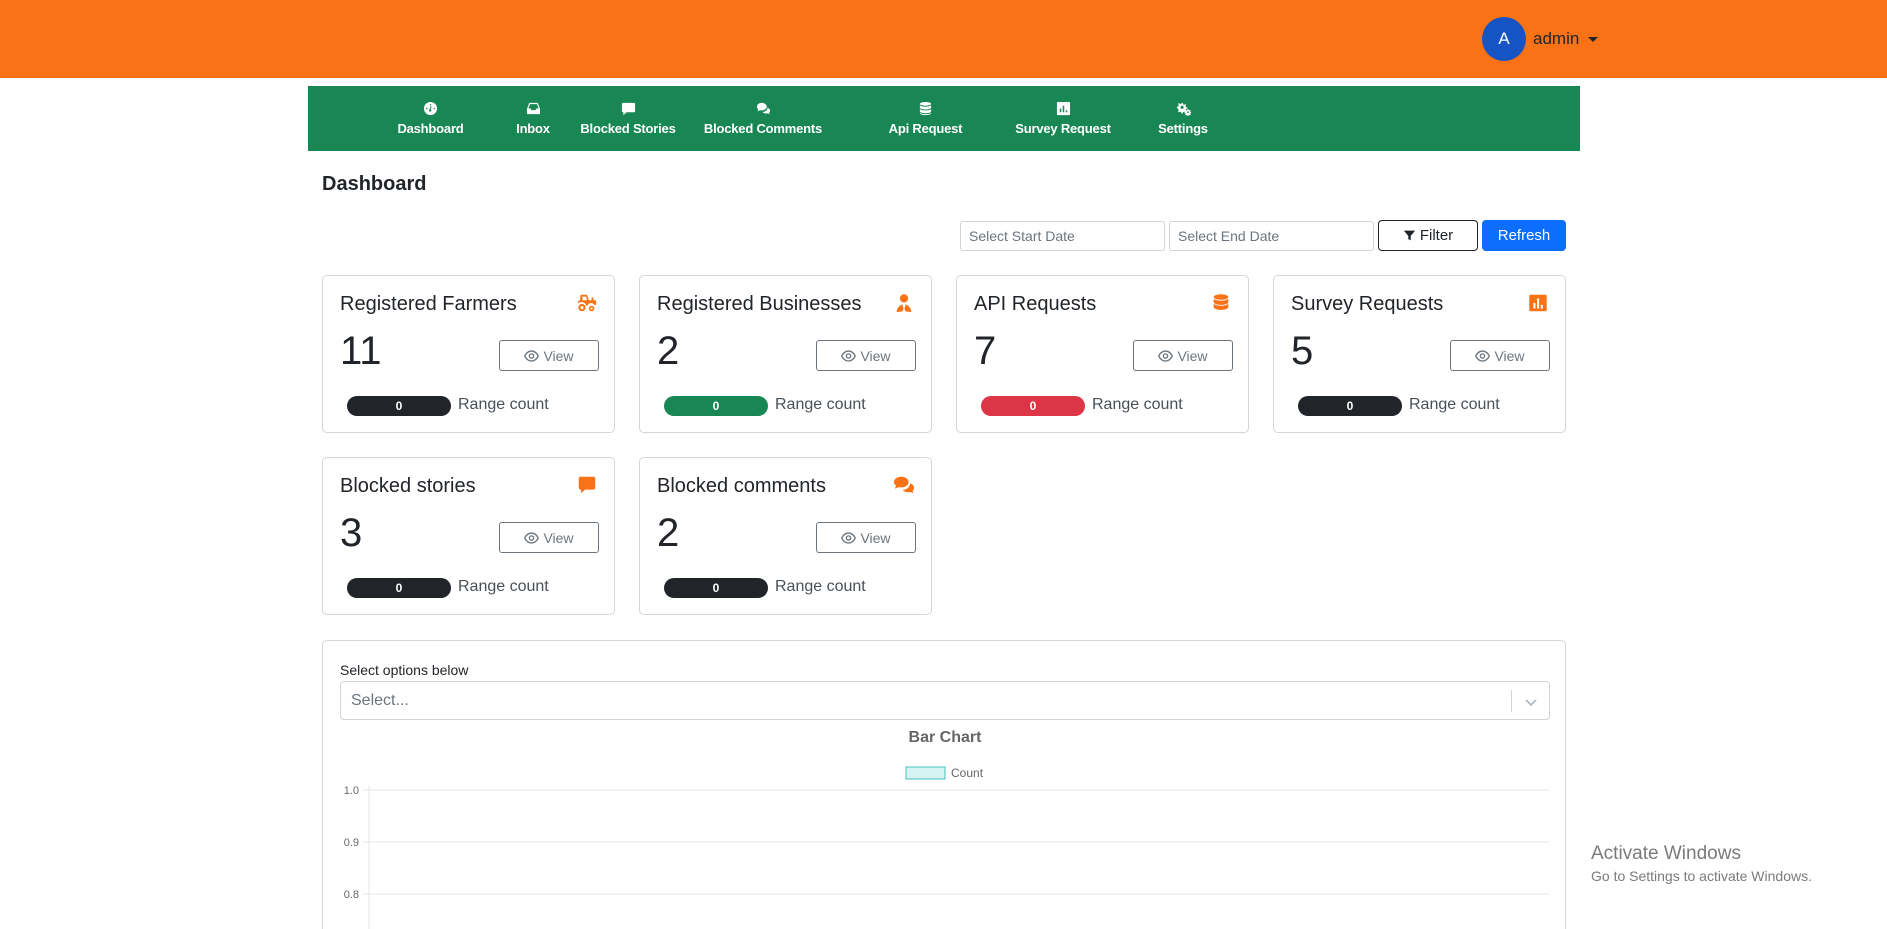  What do you see at coordinates (1419, 354) in the screenshot?
I see `stat-card-survey-requests: Survey Requests 5 View 0 Range count` at bounding box center [1419, 354].